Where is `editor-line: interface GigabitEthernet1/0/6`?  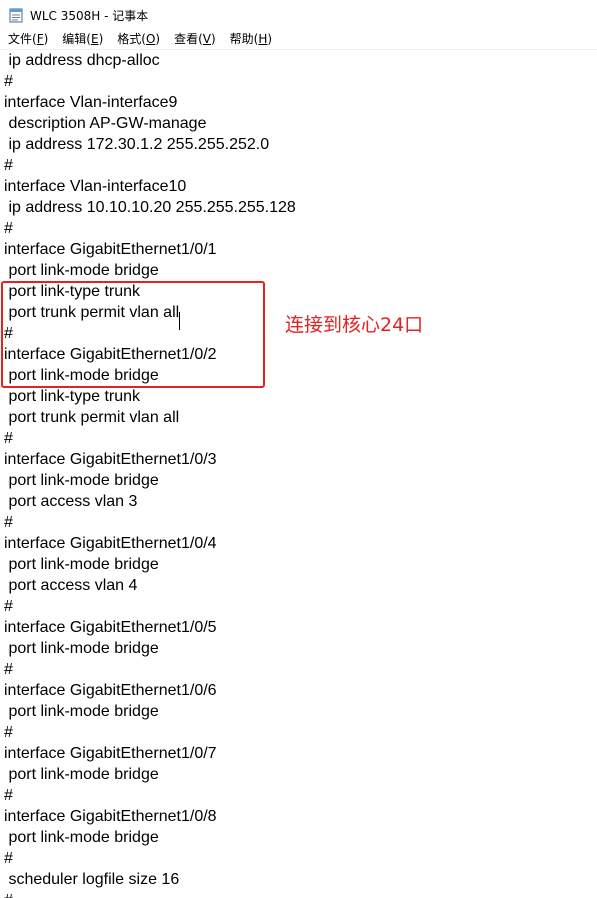
editor-line: interface GigabitEthernet1/0/6 is located at coordinates (110, 690).